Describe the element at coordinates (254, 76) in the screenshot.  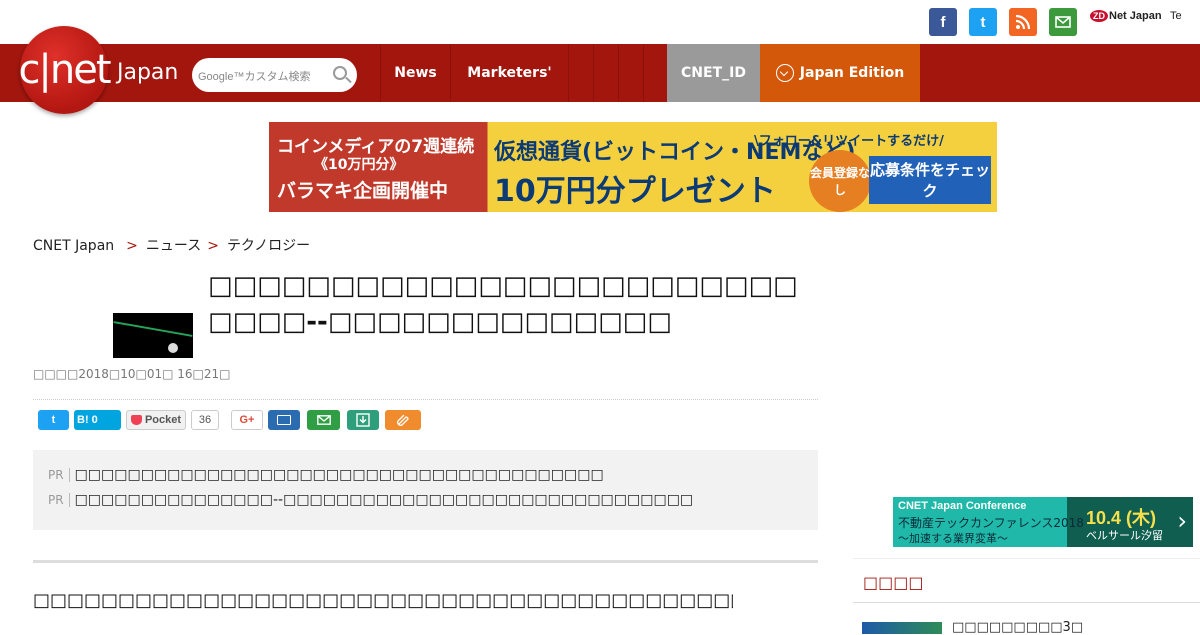
I see `search-input: Google™カスタム検索` at that location.